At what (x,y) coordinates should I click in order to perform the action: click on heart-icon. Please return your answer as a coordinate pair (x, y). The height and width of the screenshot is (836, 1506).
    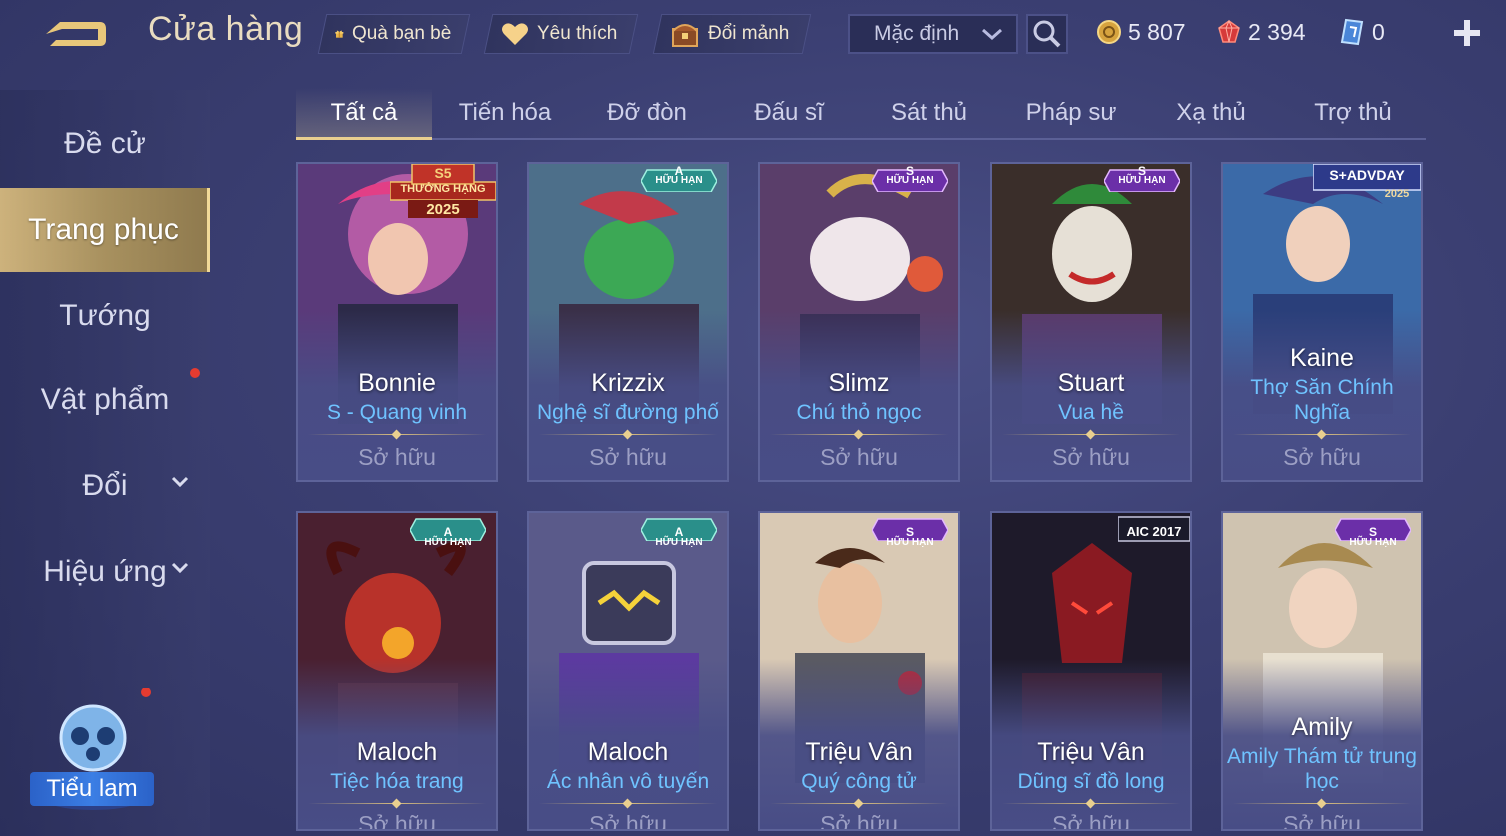
    Looking at the image, I should click on (515, 34).